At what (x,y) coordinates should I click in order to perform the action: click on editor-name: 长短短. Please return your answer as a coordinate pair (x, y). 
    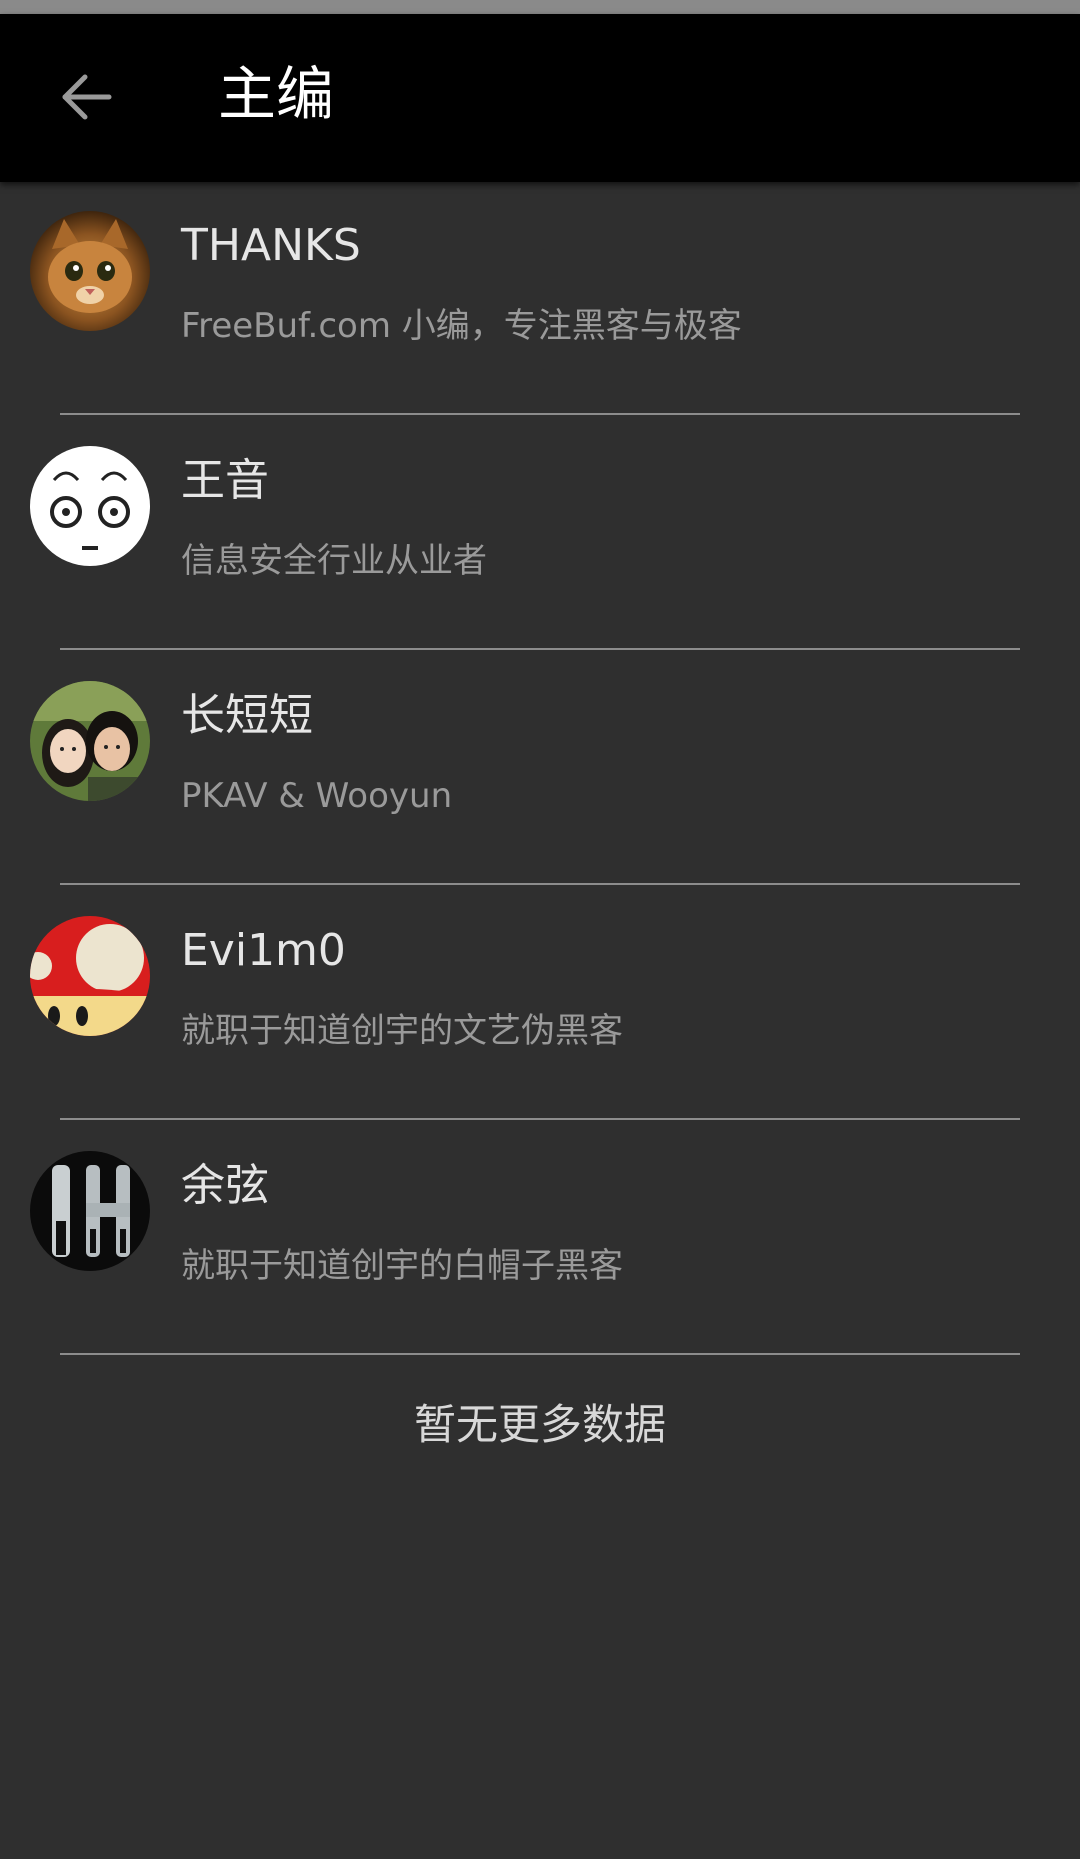
    Looking at the image, I should click on (247, 715).